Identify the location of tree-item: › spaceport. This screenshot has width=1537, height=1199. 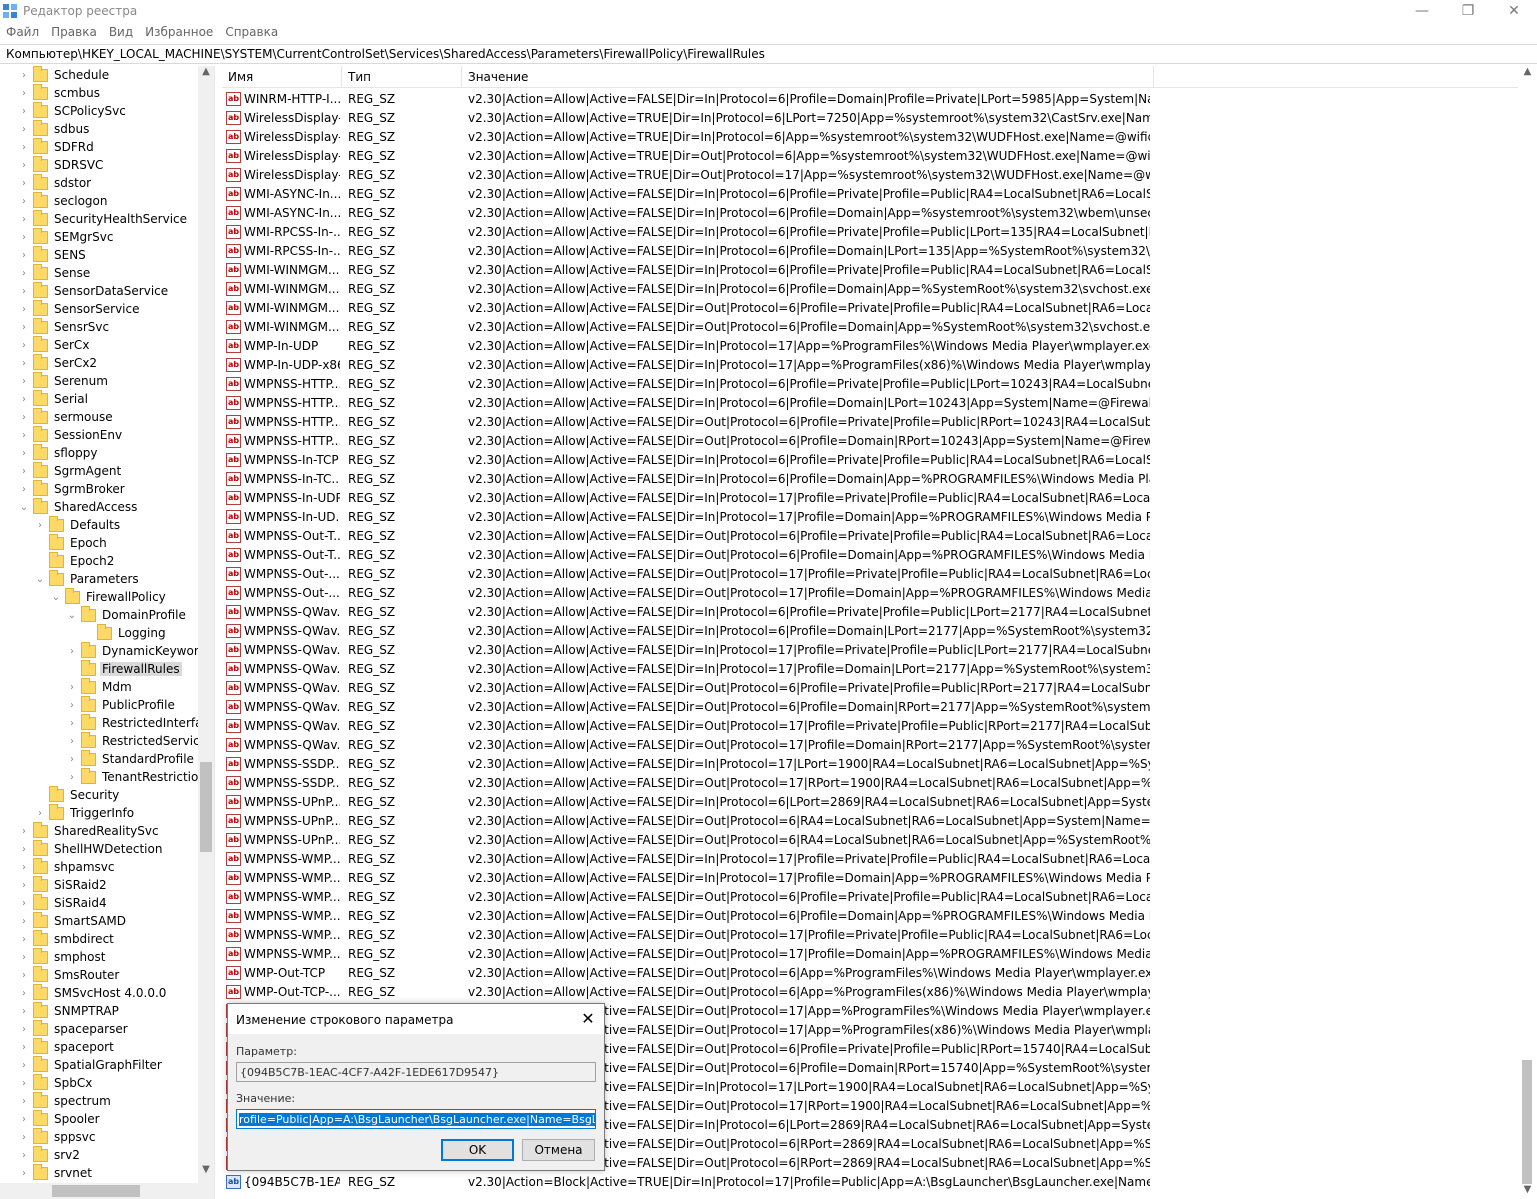
(67, 1046).